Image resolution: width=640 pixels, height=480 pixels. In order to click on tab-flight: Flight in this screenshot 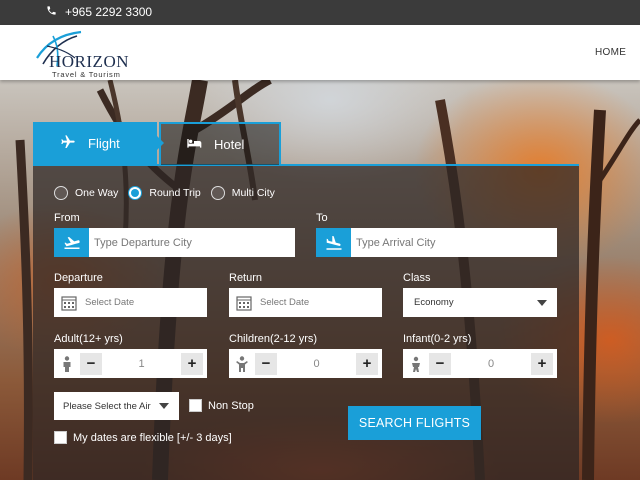, I will do `click(98, 143)`.